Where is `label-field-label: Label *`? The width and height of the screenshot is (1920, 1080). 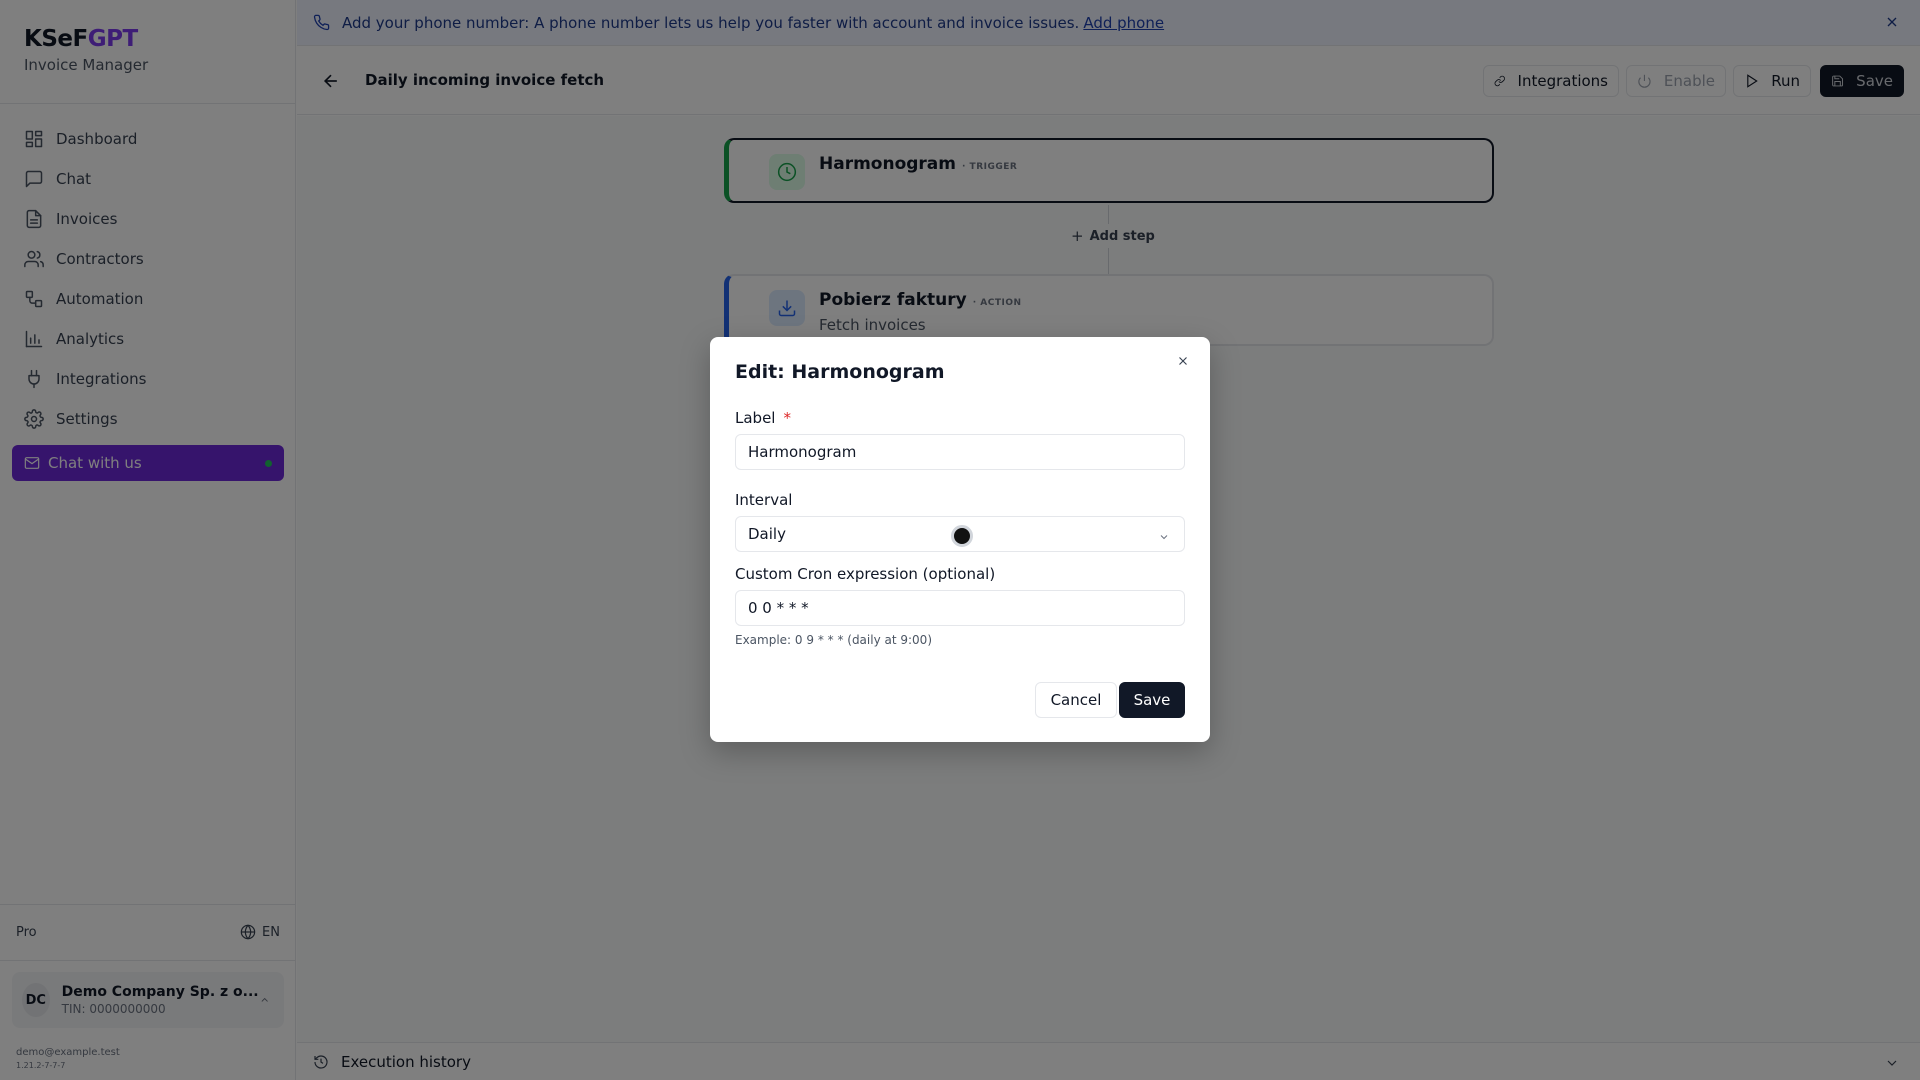 label-field-label: Label * is located at coordinates (763, 418).